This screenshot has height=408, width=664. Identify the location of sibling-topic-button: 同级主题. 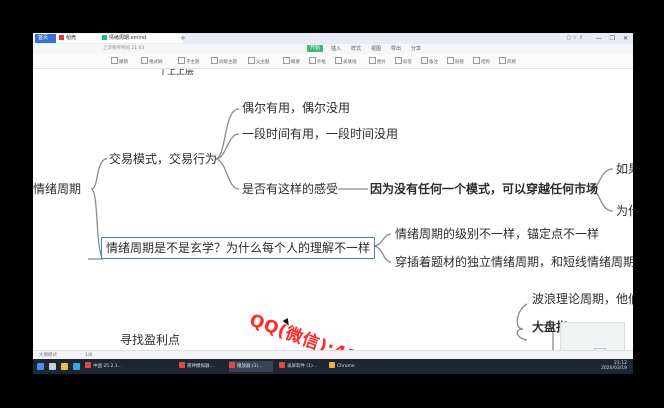
(224, 62).